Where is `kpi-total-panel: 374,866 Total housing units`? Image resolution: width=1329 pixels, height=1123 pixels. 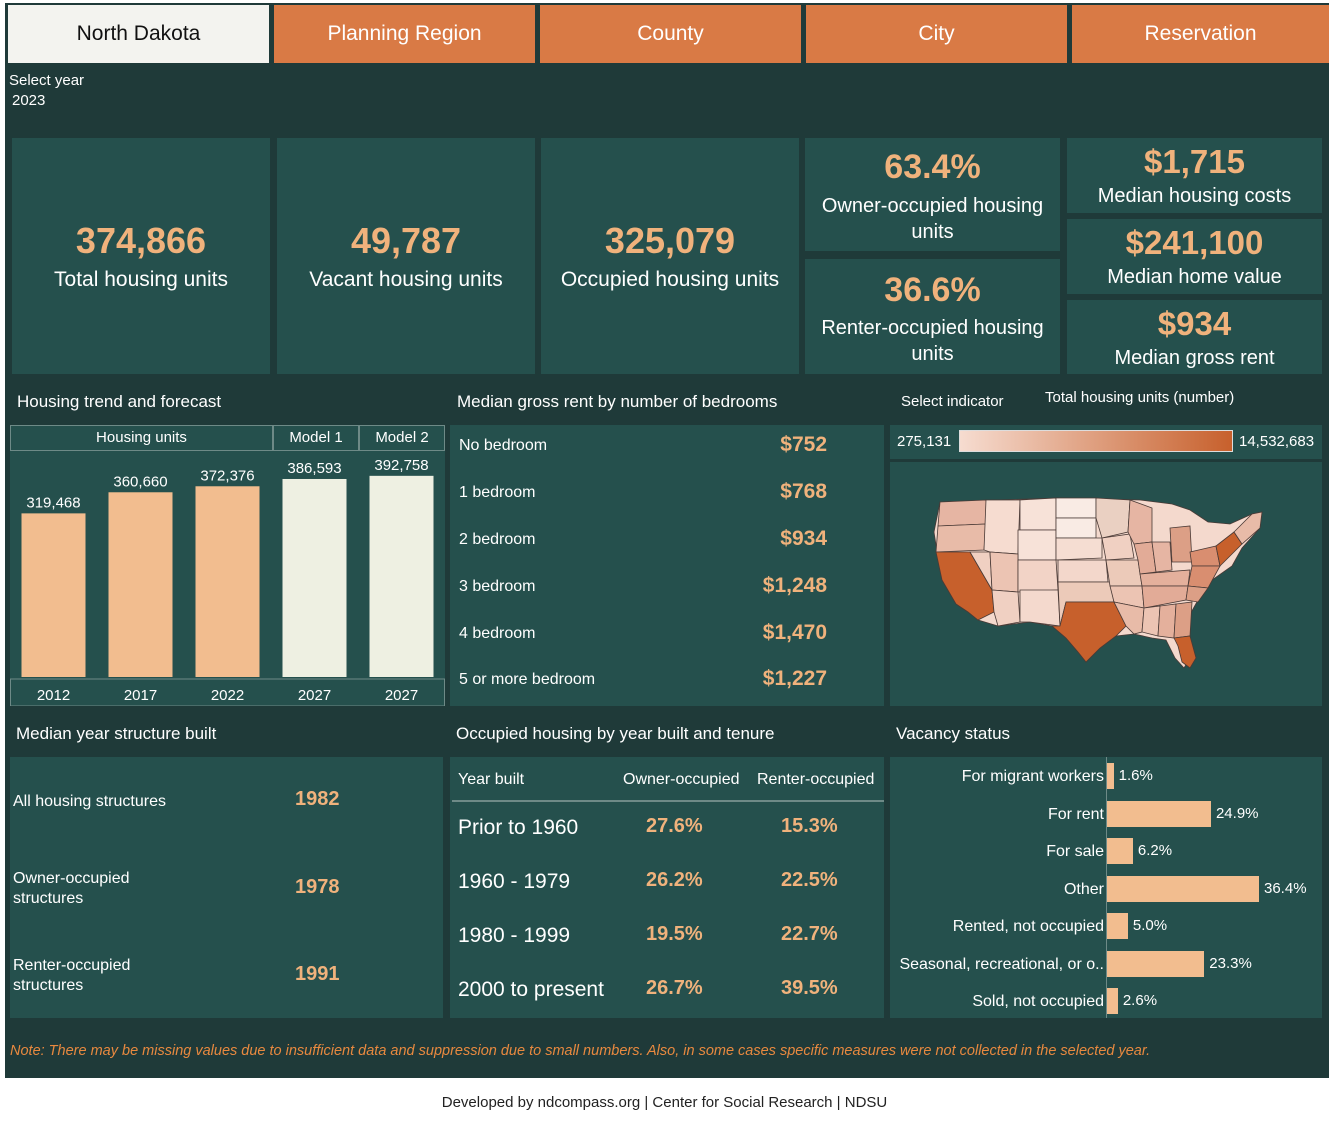 kpi-total-panel: 374,866 Total housing units is located at coordinates (141, 256).